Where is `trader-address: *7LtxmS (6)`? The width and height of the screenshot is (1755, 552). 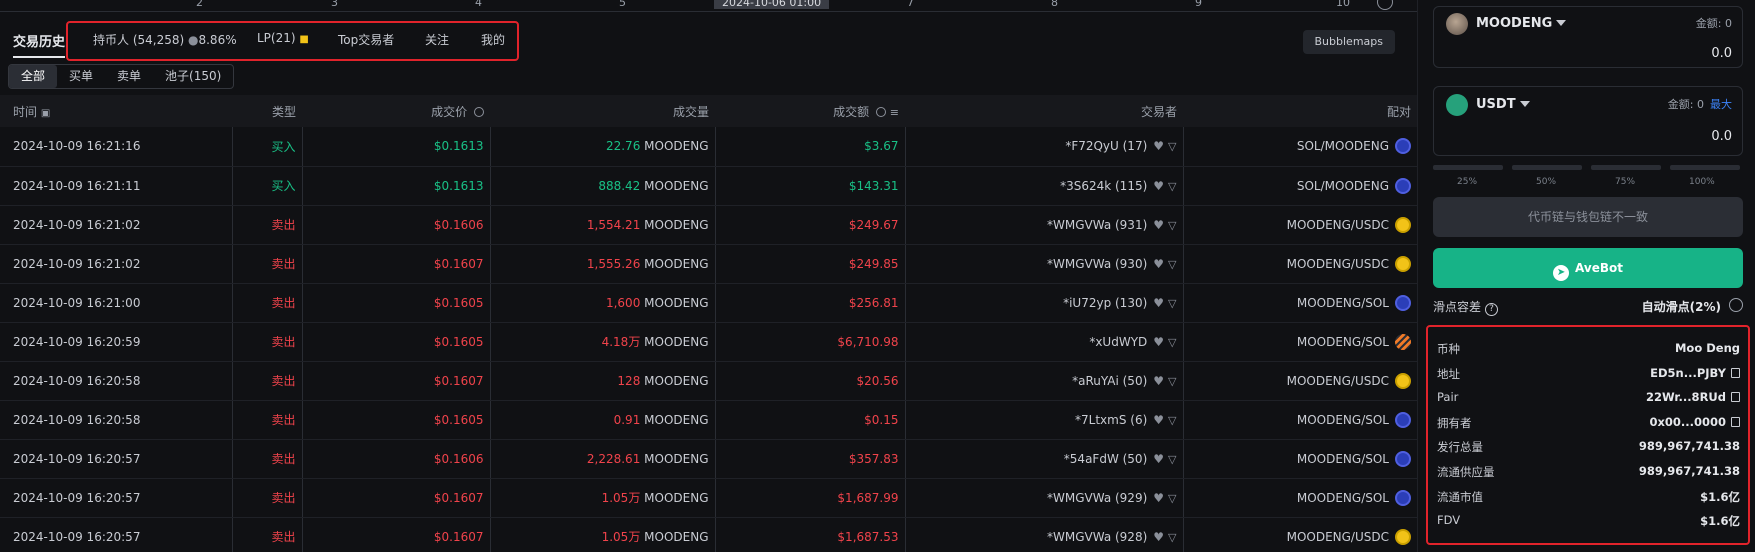
trader-address: *7LtxmS (6) is located at coordinates (1111, 420).